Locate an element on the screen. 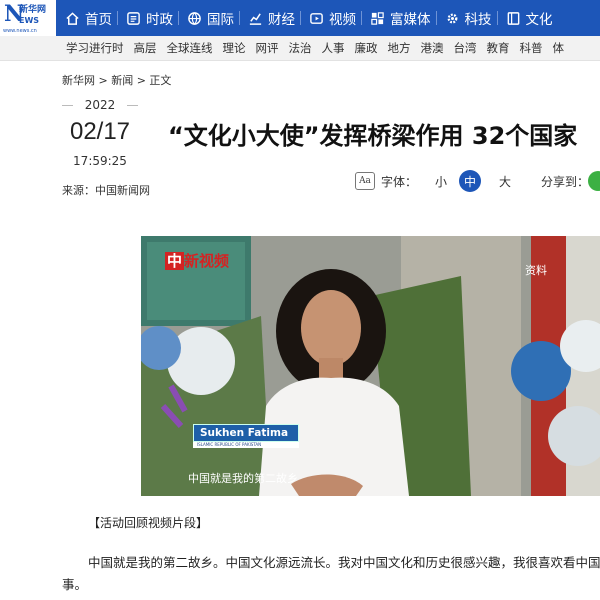 The height and width of the screenshot is (600, 600). font-size-small-button: 小 is located at coordinates (441, 181).